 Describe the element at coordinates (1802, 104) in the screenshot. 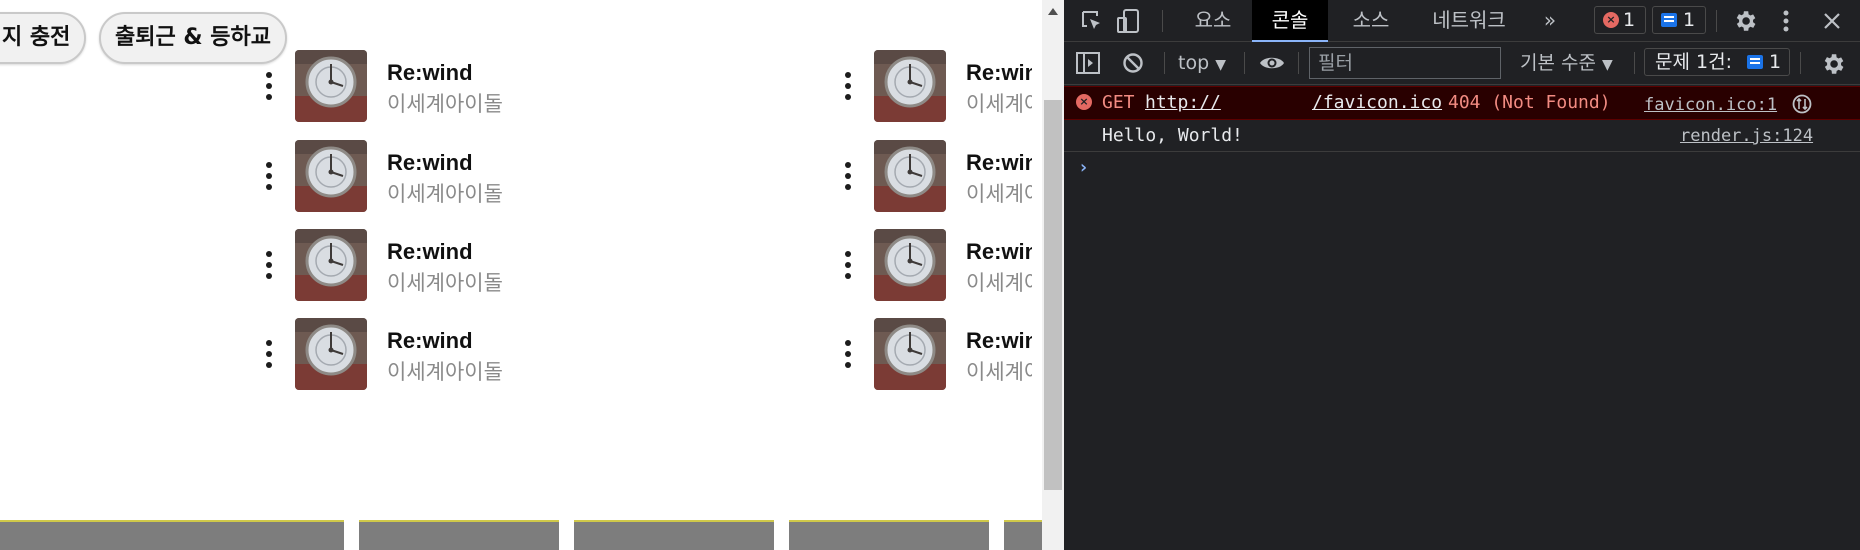

I see `network-request-icon` at that location.